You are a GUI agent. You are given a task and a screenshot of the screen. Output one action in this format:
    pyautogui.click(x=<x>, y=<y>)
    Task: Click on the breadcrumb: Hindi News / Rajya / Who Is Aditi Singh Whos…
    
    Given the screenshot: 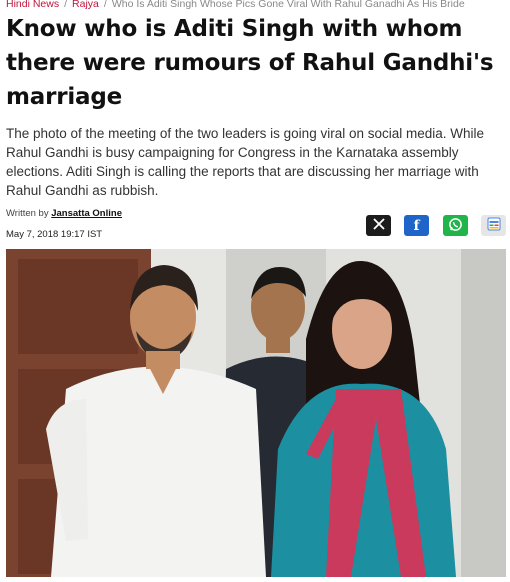 What is the action you would take?
    pyautogui.click(x=235, y=5)
    